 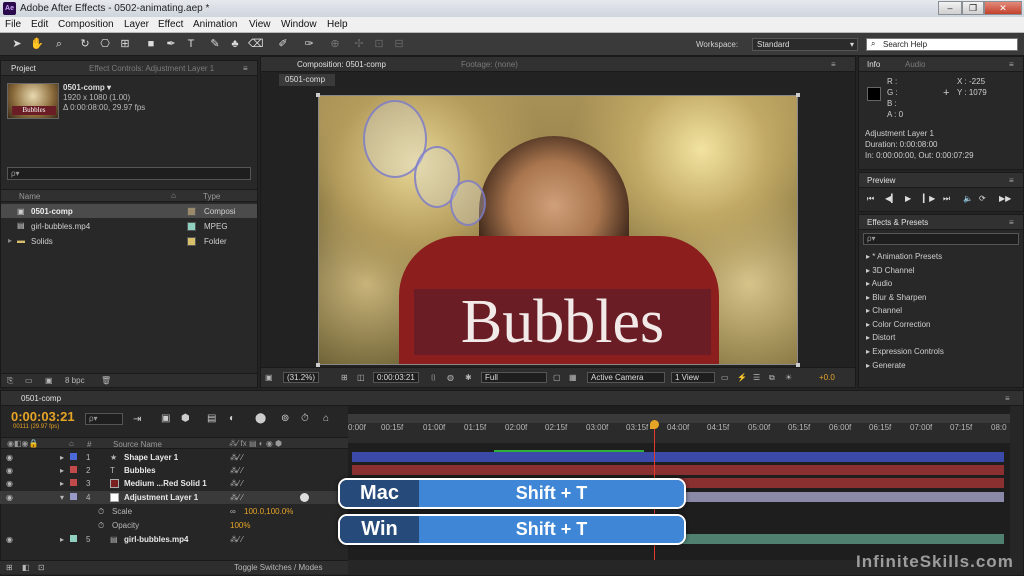 I want to click on last-frame-icon: ⏭, so click(x=946, y=199).